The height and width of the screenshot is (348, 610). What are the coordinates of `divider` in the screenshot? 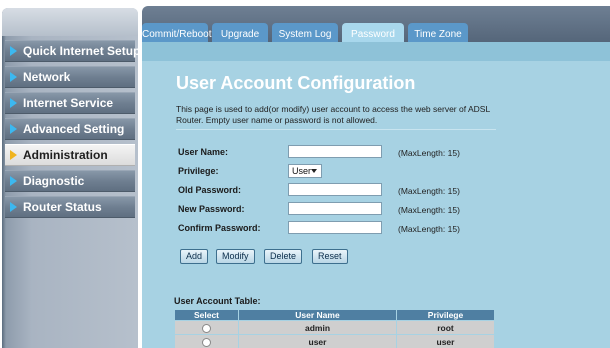 It's located at (336, 129).